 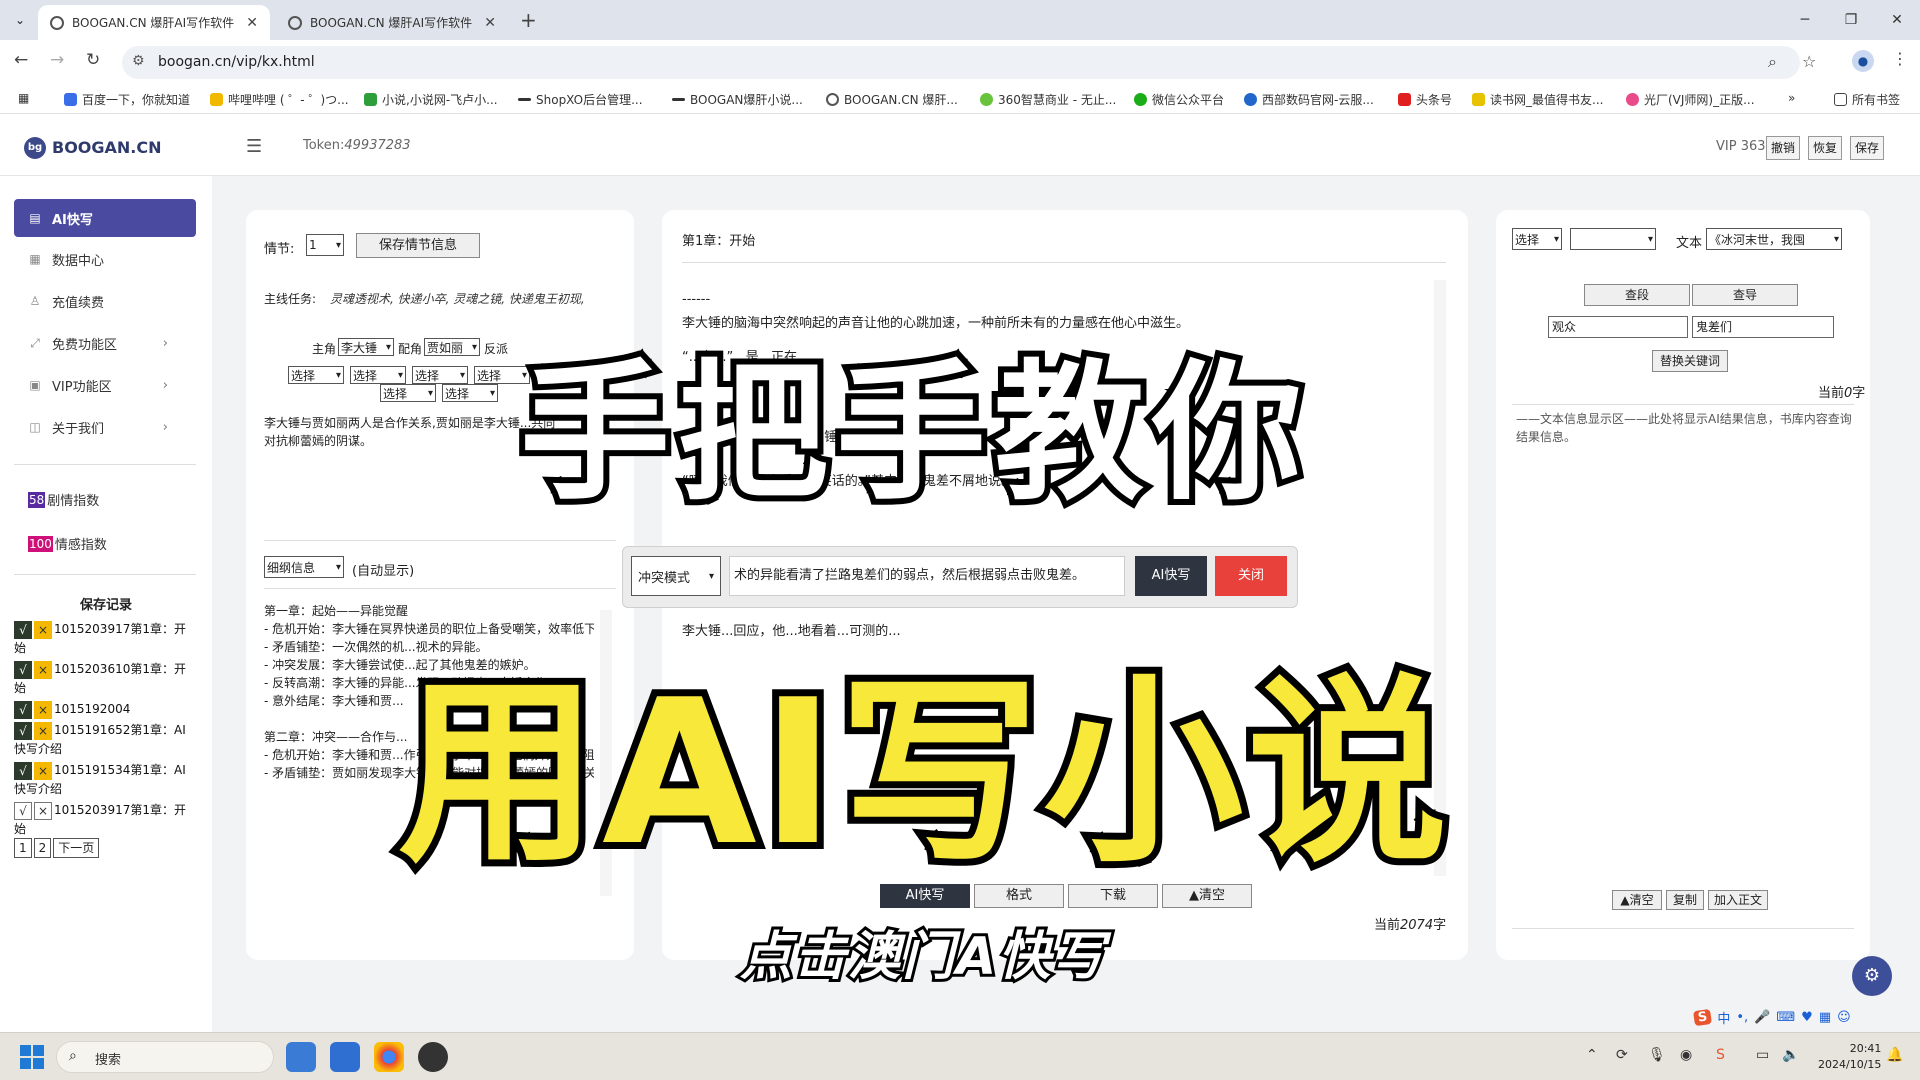 I want to click on outline-scrollbar, so click(x=606, y=753).